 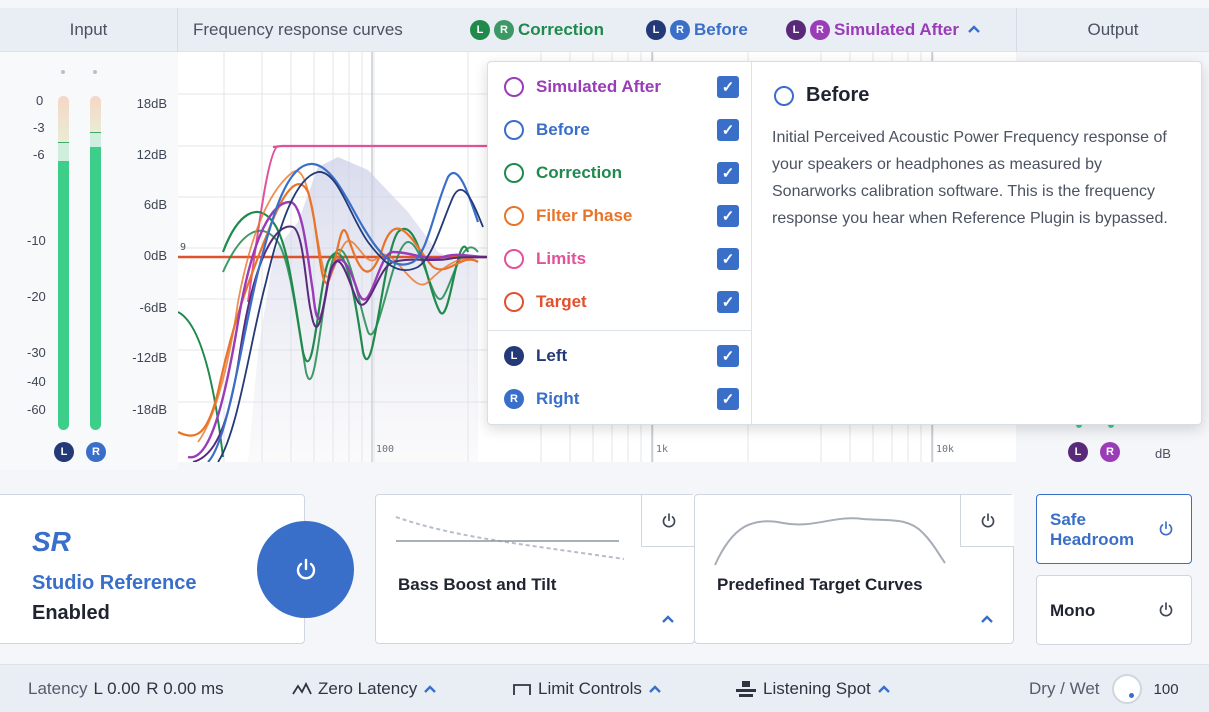 What do you see at coordinates (117, 688) in the screenshot?
I see `latency-left: L 0.00` at bounding box center [117, 688].